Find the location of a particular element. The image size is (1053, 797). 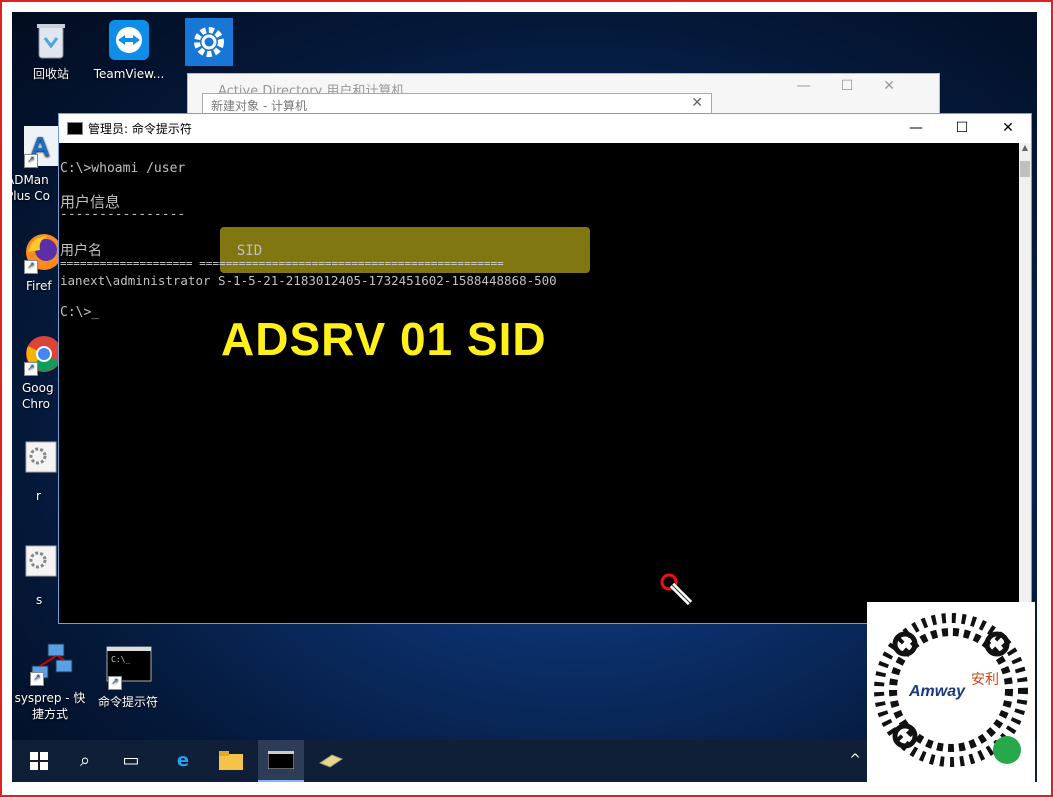

icon-label: r is located at coordinates (38, 496).